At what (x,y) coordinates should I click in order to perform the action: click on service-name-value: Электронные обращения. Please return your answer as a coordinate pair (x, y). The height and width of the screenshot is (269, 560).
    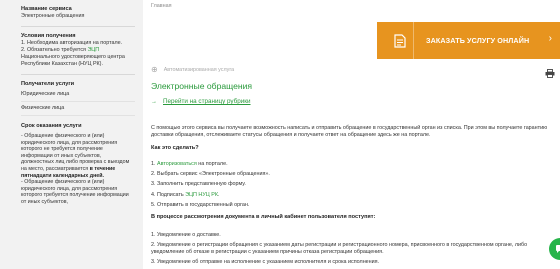
    Looking at the image, I should click on (53, 16).